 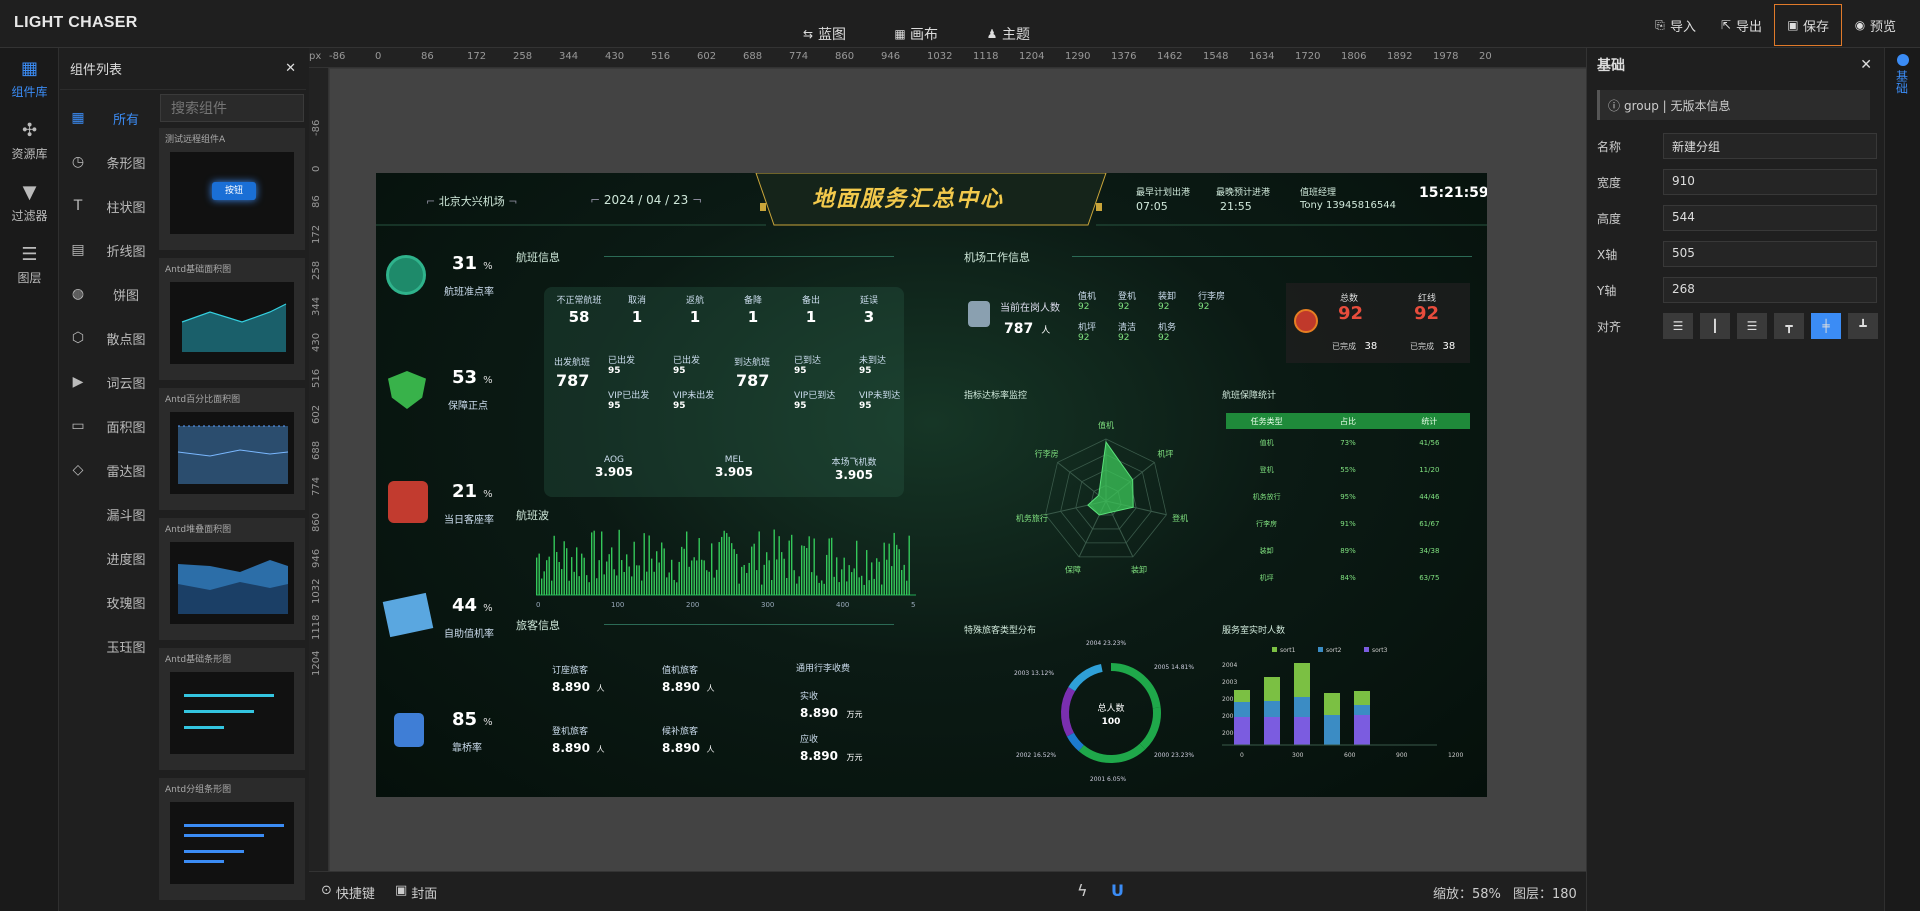 What do you see at coordinates (126, 382) in the screenshot?
I see `category-item: 词云图` at bounding box center [126, 382].